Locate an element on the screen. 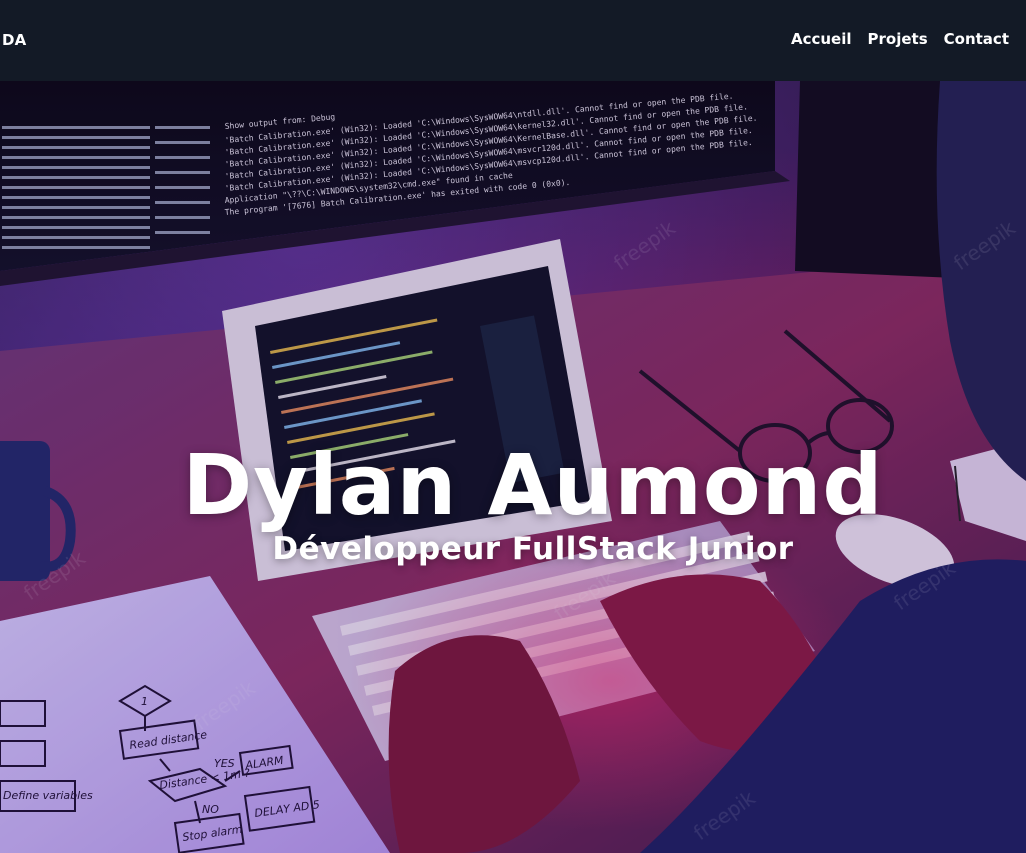 Image resolution: width=1026 pixels, height=853 pixels. nav-links: Accueil Projets Contact is located at coordinates (900, 39).